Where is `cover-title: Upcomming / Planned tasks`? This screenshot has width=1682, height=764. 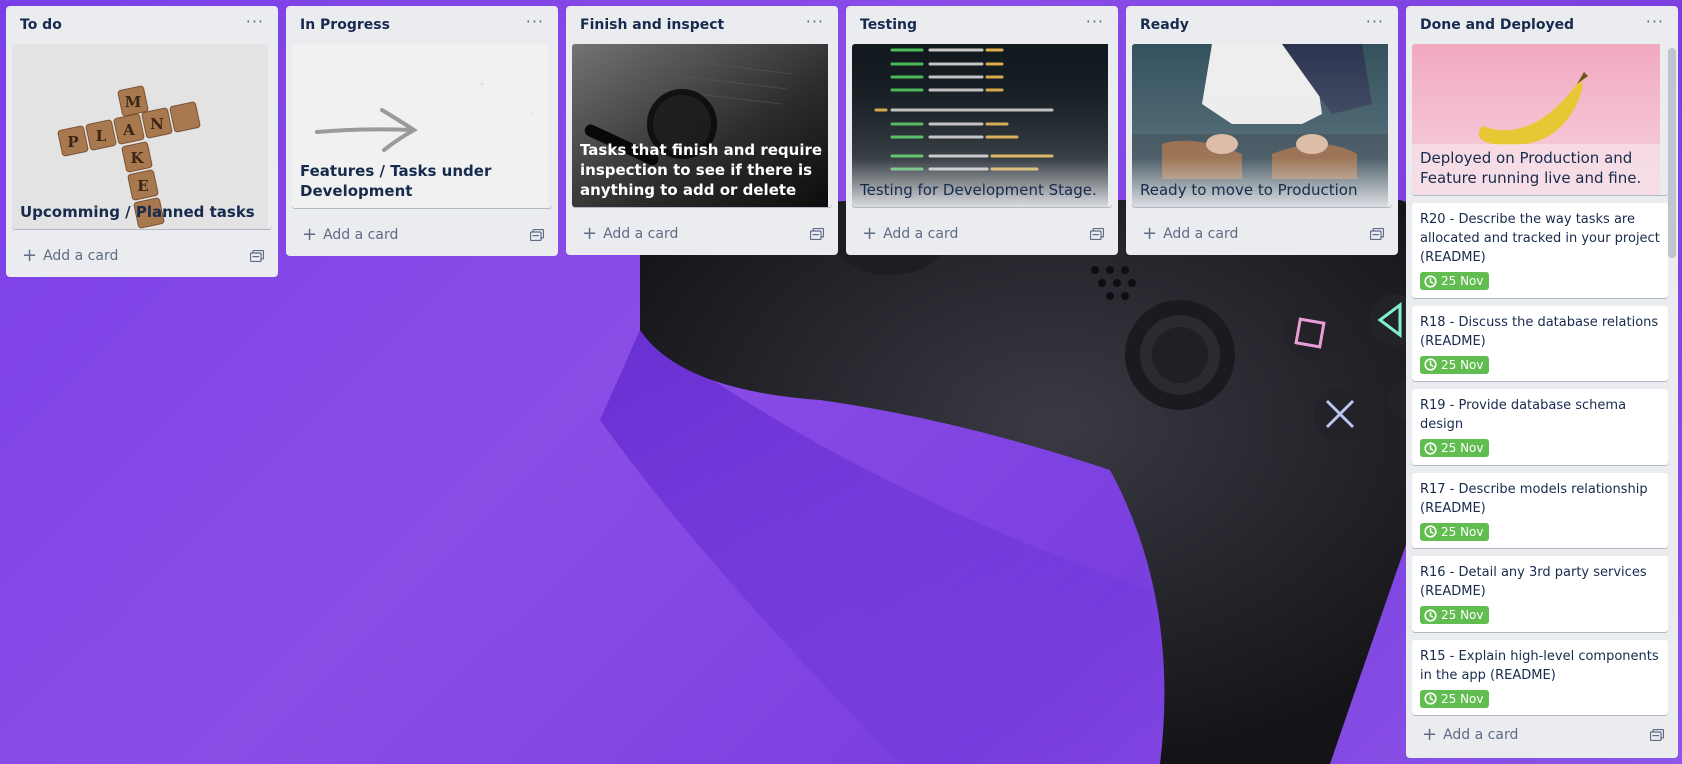 cover-title: Upcomming / Planned tasks is located at coordinates (137, 212).